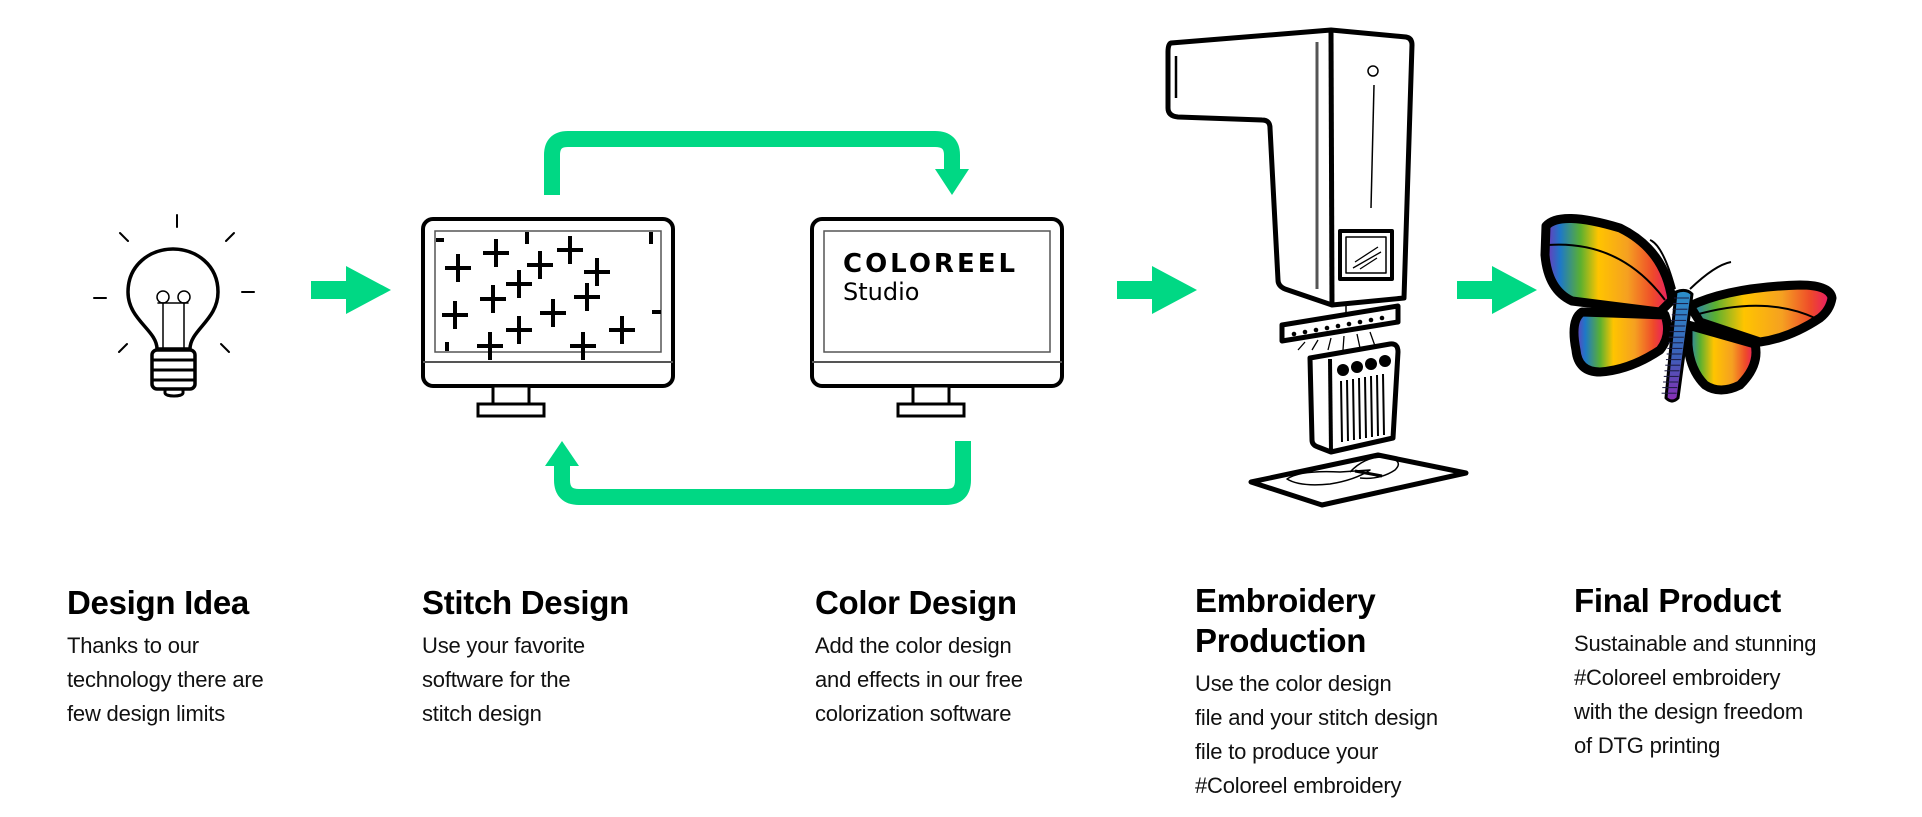  What do you see at coordinates (916, 602) in the screenshot?
I see `step-title: Color Design` at bounding box center [916, 602].